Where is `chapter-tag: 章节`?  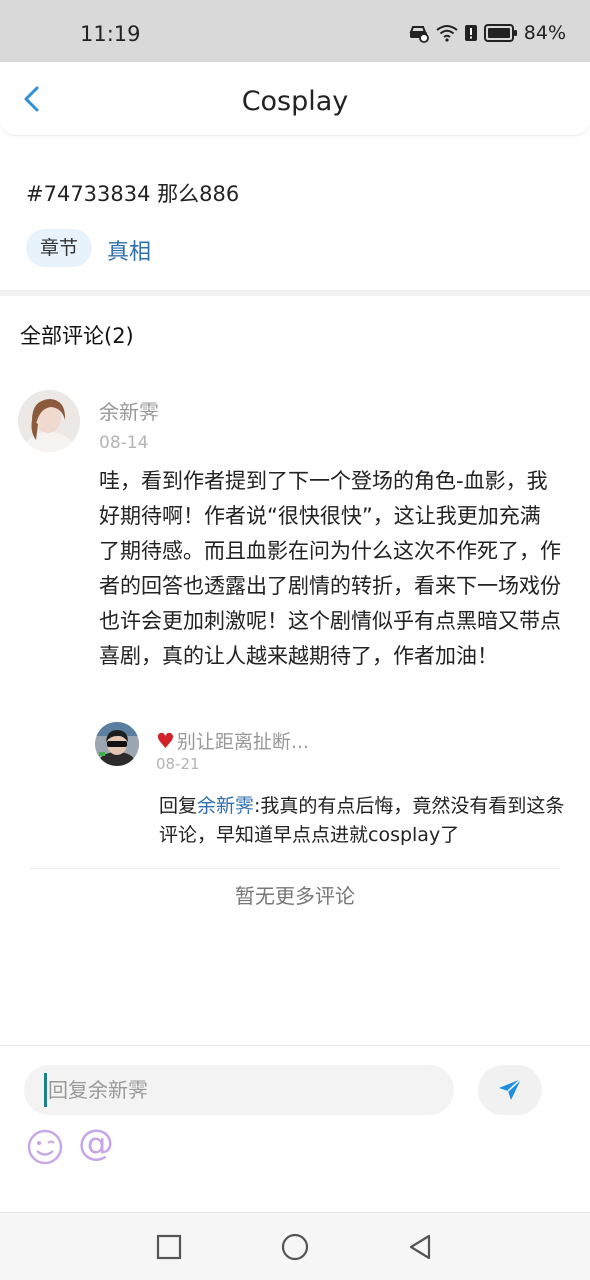
chapter-tag: 章节 is located at coordinates (59, 248).